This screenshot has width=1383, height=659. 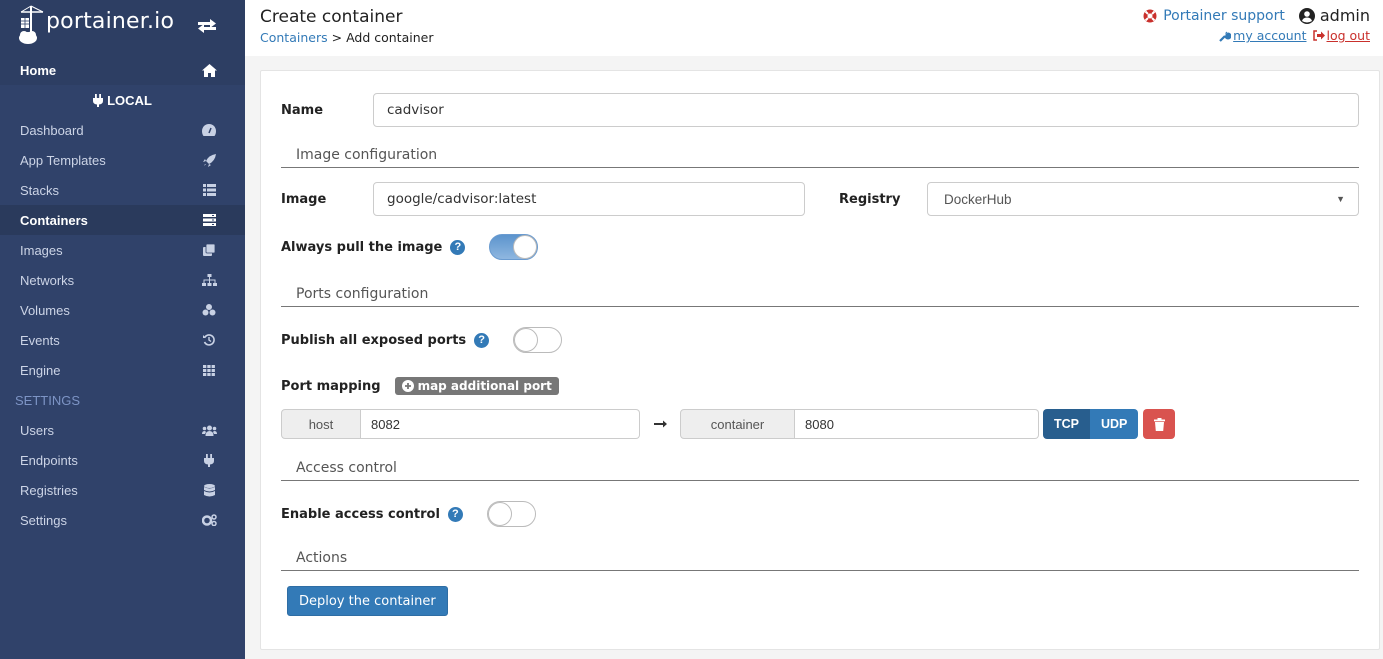 I want to click on map-additional-port-button: map additional port, so click(x=476, y=386).